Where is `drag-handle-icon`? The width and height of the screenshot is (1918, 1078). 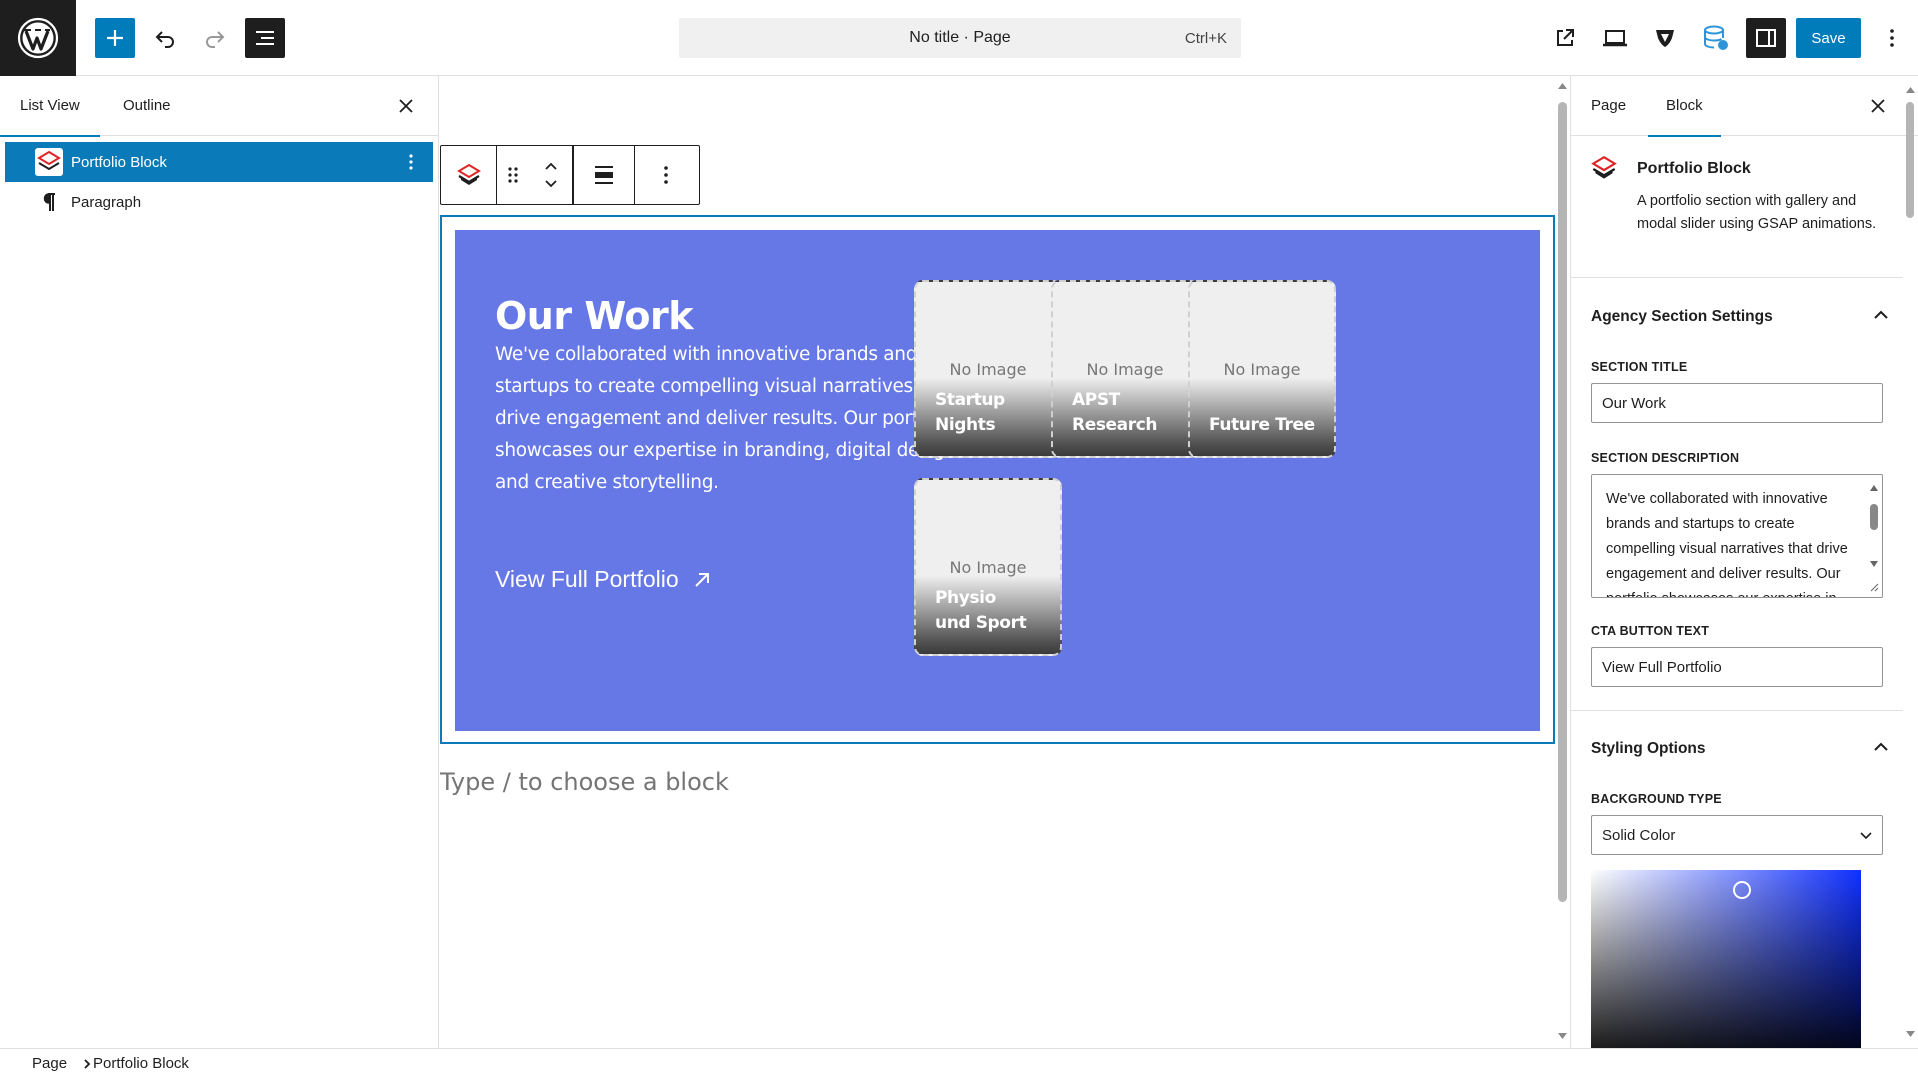
drag-handle-icon is located at coordinates (513, 175).